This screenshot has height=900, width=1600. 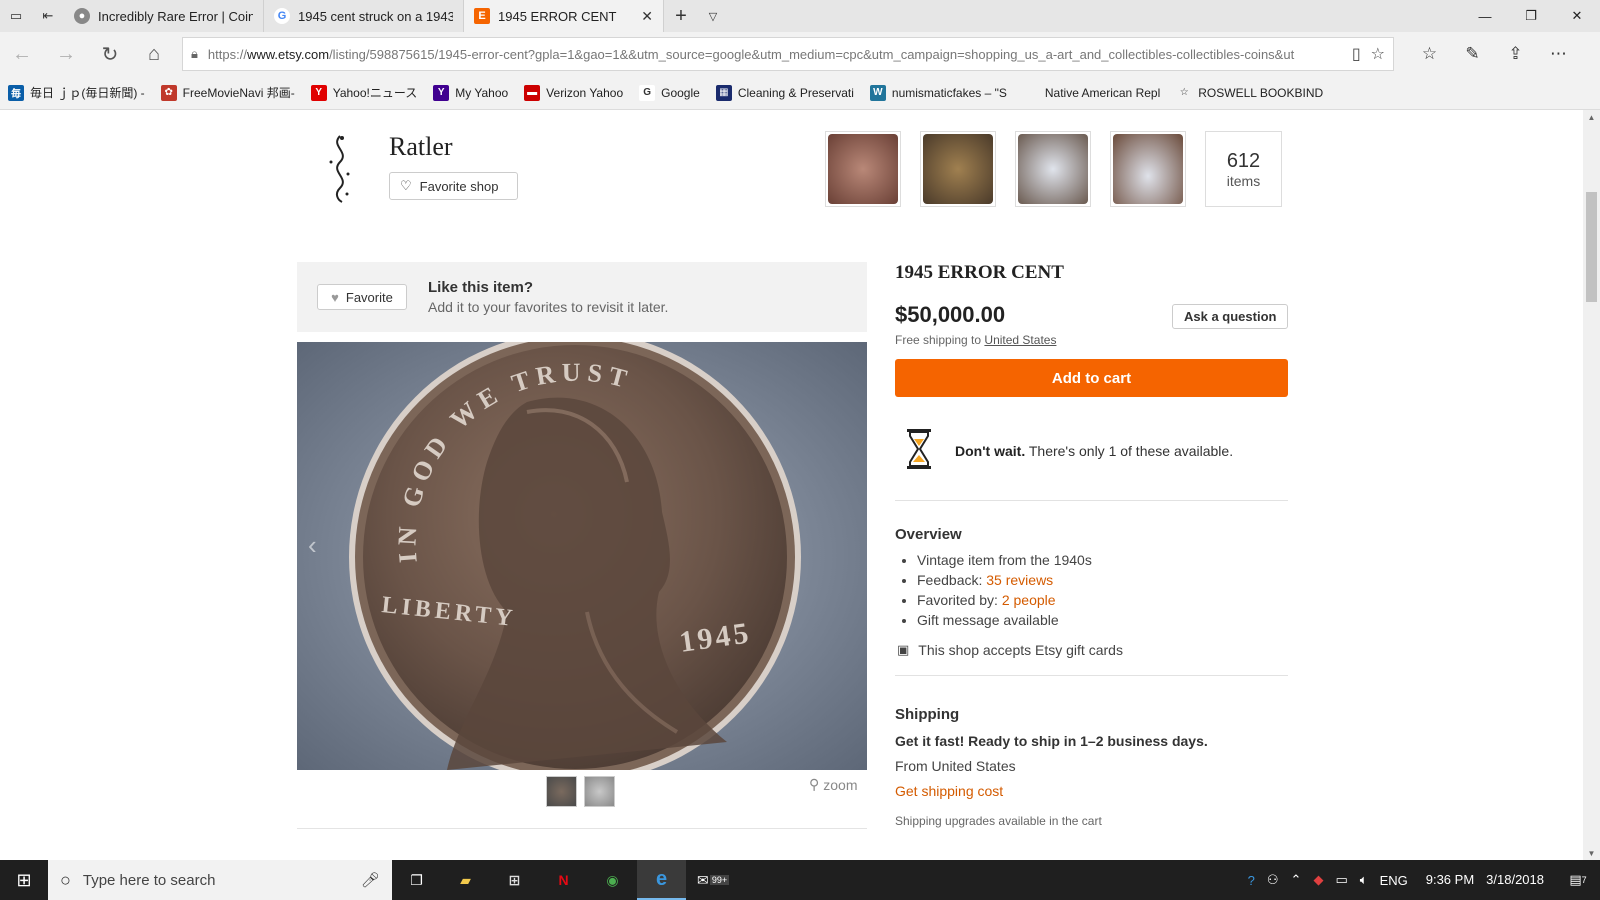 I want to click on search-placeholder: Type here to search, so click(x=149, y=880).